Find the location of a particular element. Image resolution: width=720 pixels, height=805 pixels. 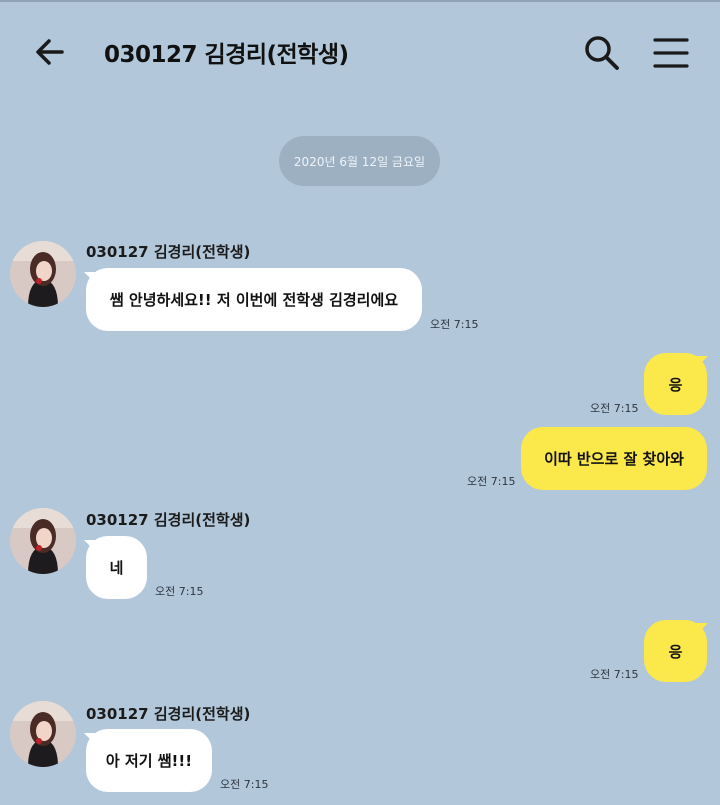

hamburger-menu-icon is located at coordinates (671, 53).